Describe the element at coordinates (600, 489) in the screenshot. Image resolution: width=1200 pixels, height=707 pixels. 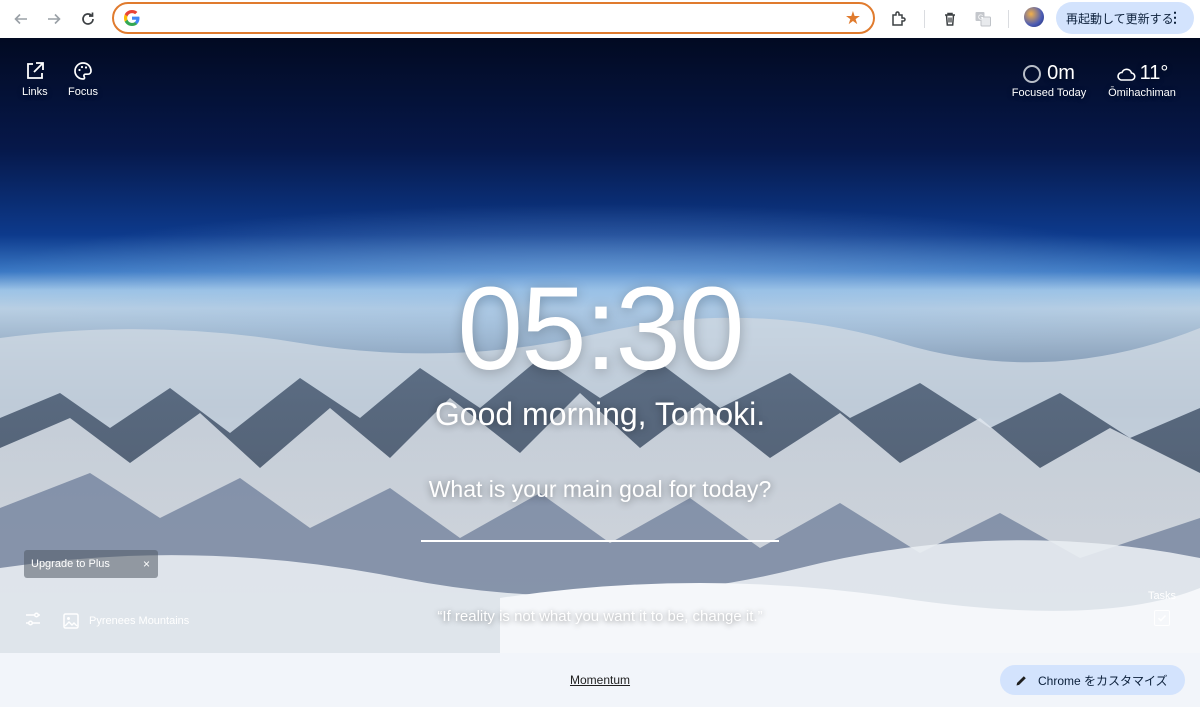
I see `main-goal-prompt: What is your main goal for today?` at that location.